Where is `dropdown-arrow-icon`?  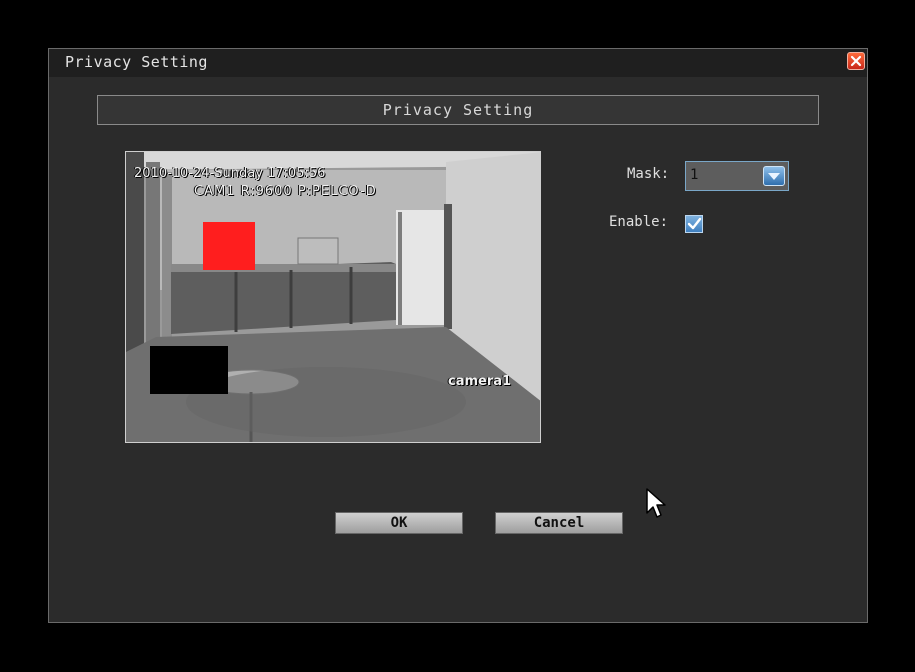 dropdown-arrow-icon is located at coordinates (774, 176).